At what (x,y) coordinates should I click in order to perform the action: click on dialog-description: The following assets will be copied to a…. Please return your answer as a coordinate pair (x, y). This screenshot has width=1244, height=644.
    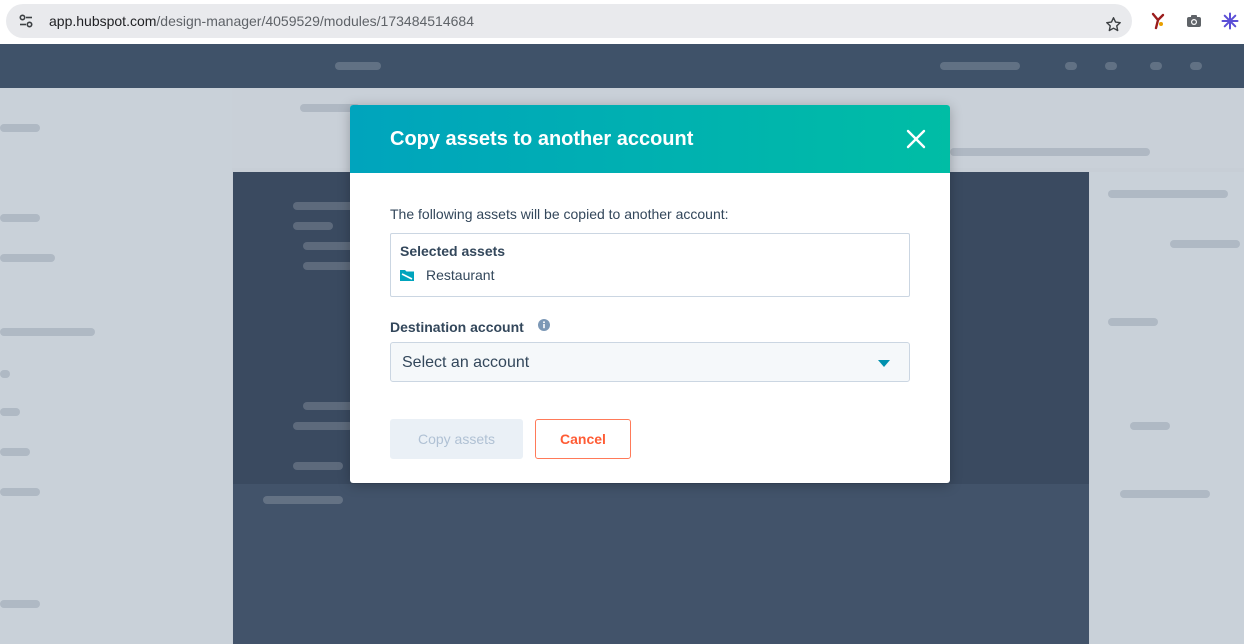
    Looking at the image, I should click on (559, 214).